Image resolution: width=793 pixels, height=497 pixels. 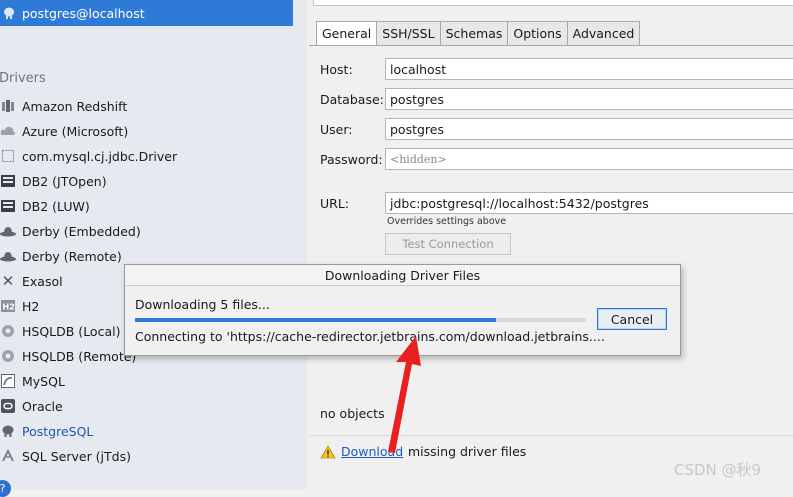 I want to click on driver-label: Derby (Embedded), so click(x=81, y=231).